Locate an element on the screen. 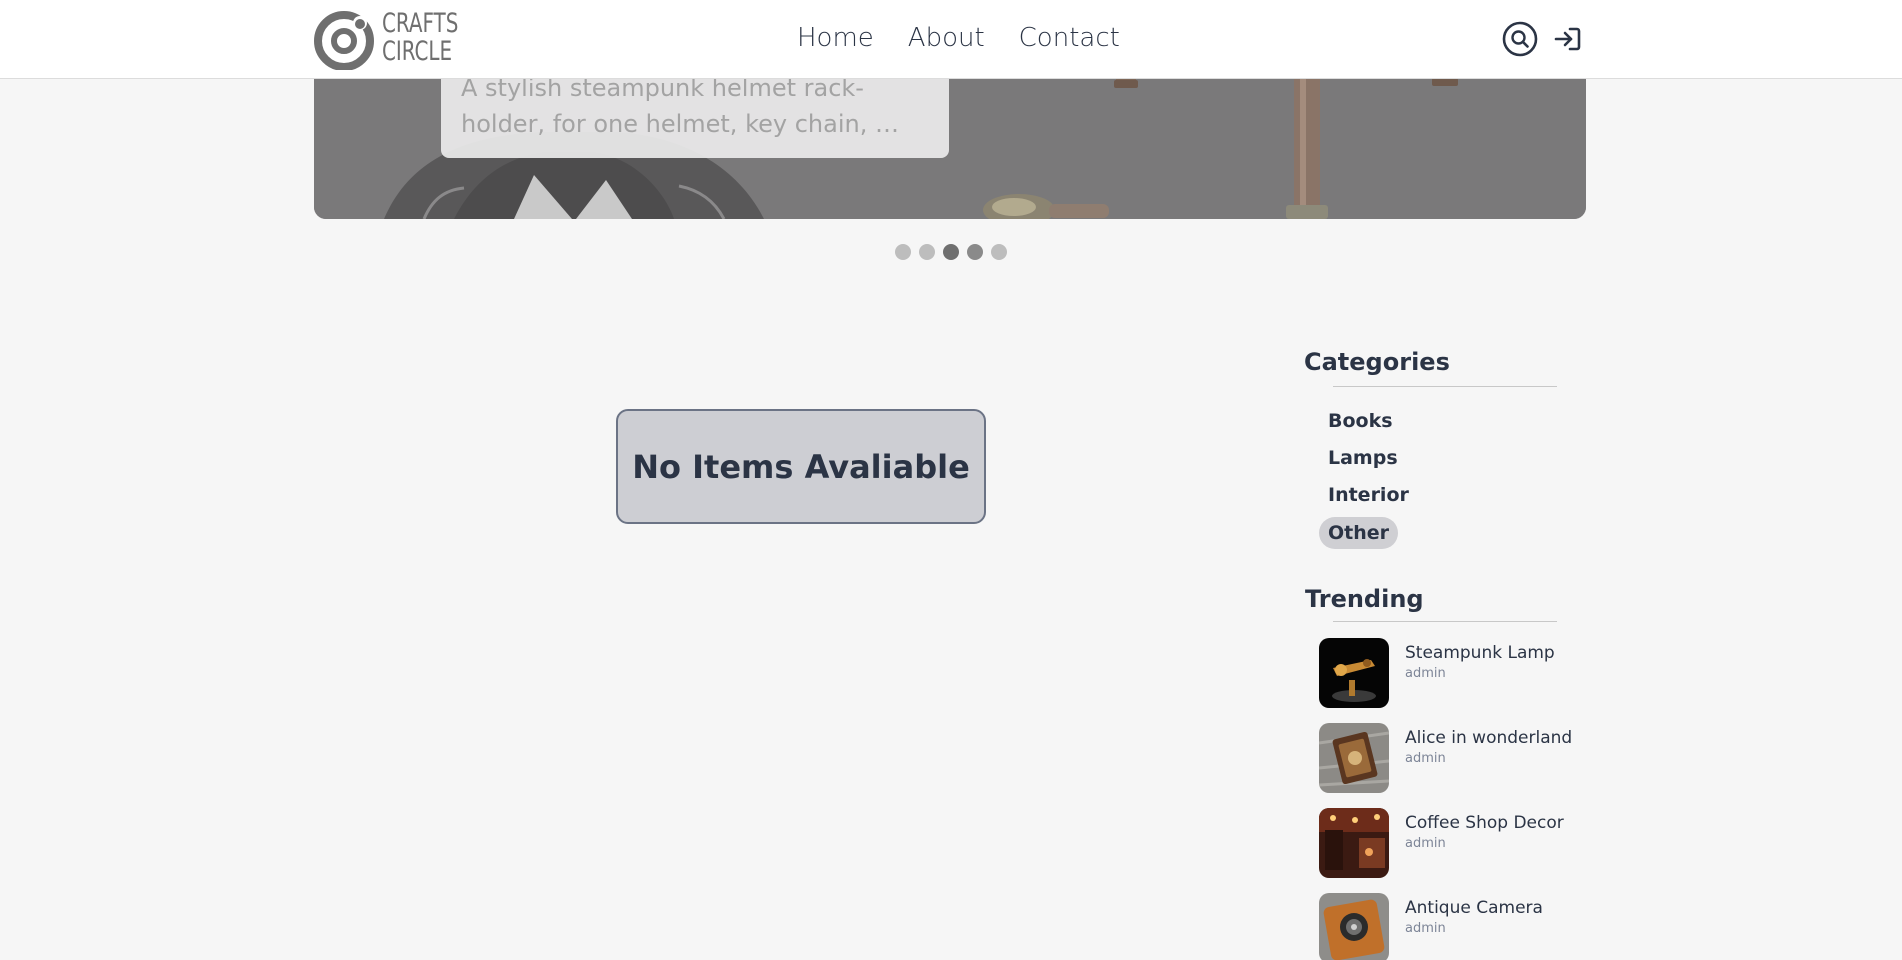 The image size is (1902, 960). trending-item: Coffee Shop Decor admin is located at coordinates (1445, 843).